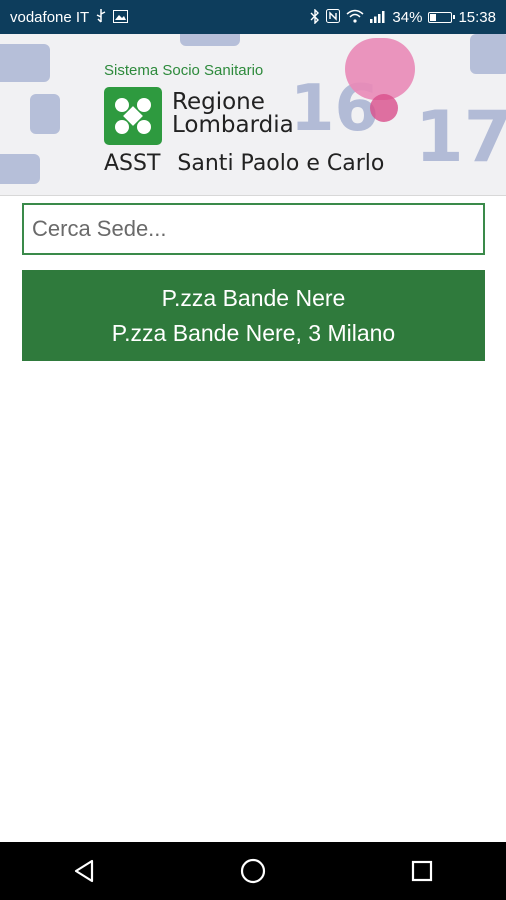 This screenshot has height=900, width=506. Describe the element at coordinates (380, 69) in the screenshot. I see `push-pin-decoration` at that location.